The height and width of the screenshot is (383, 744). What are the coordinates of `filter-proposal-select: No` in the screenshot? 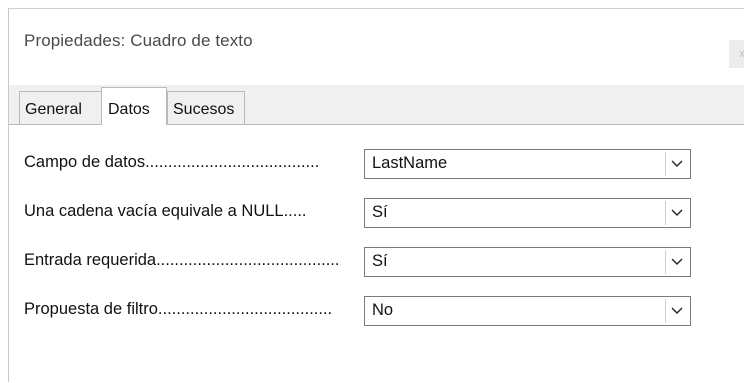 It's located at (527, 311).